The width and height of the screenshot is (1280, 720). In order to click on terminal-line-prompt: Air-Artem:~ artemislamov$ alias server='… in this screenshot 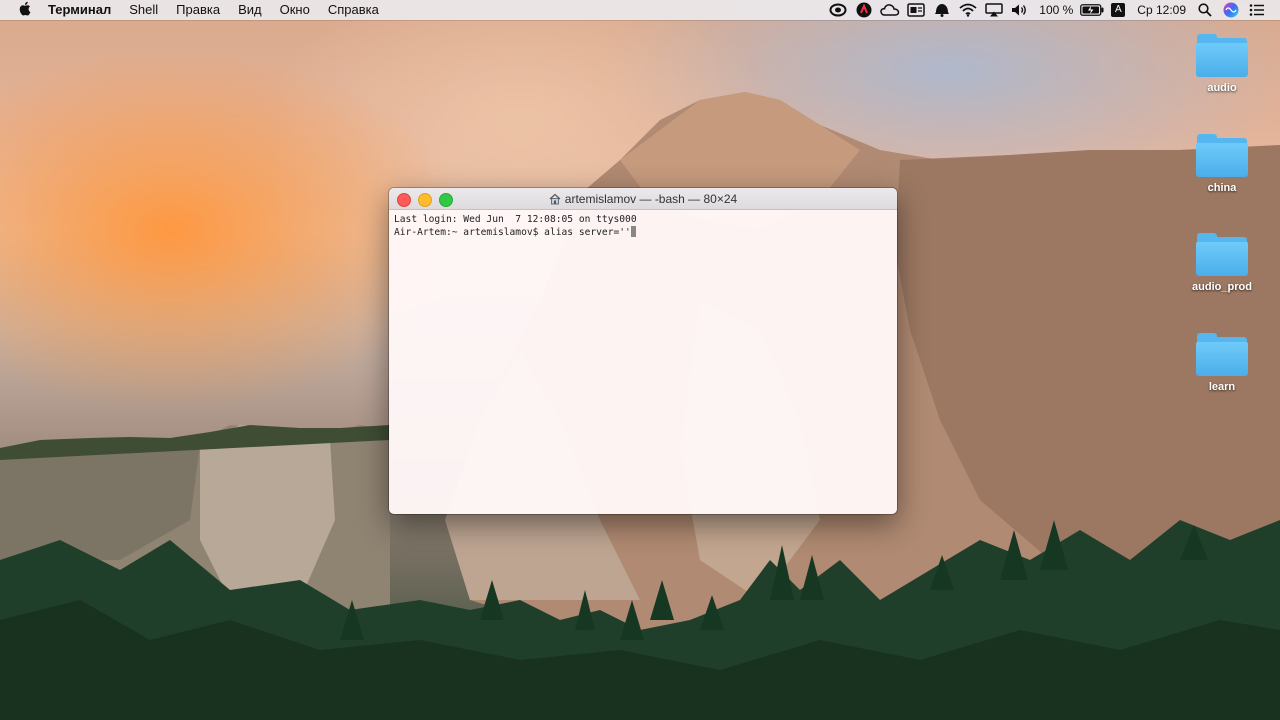, I will do `click(643, 232)`.